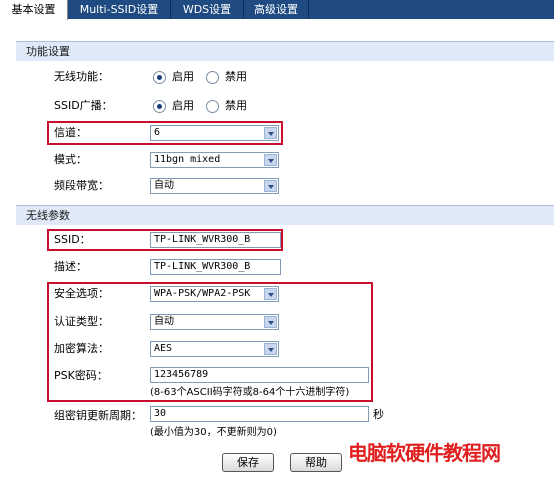 The image size is (554, 477). What do you see at coordinates (316, 462) in the screenshot?
I see `help-button: 帮助` at bounding box center [316, 462].